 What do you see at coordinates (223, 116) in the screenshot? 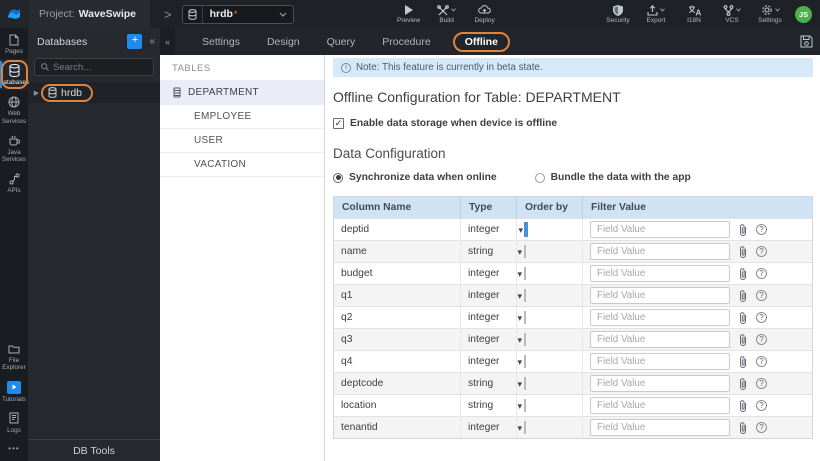
I see `table-name: EMPLOYEE` at bounding box center [223, 116].